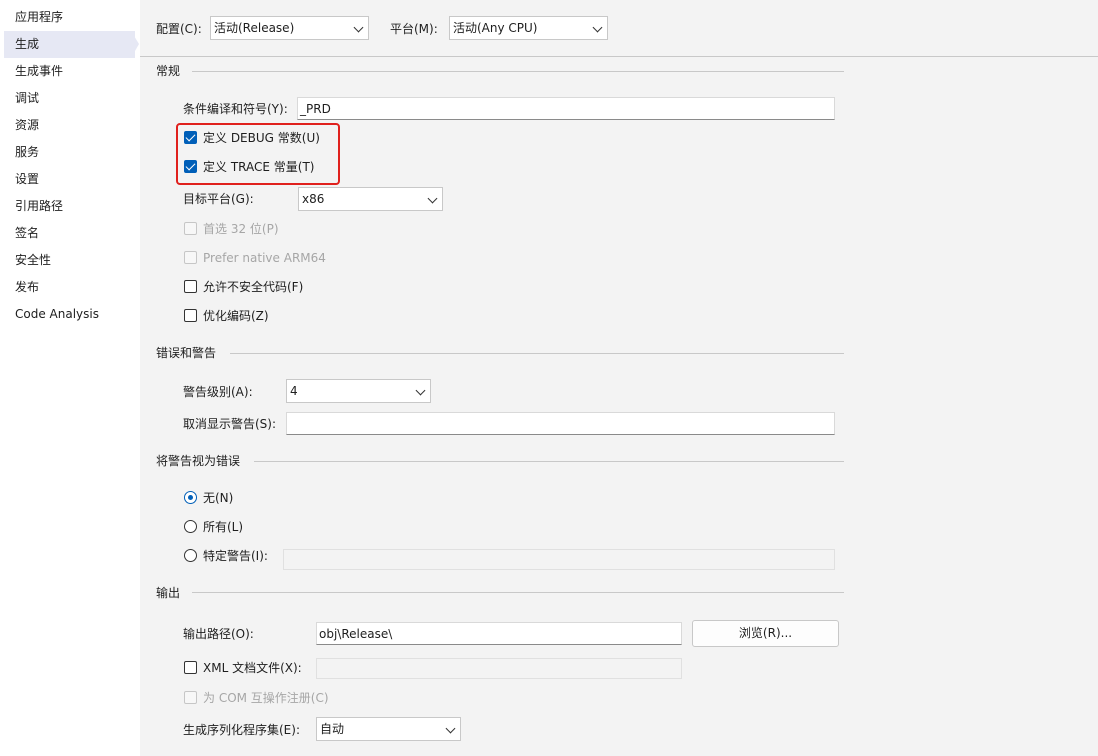 This screenshot has height=756, width=1098. I want to click on target-platform-select: x86, so click(370, 199).